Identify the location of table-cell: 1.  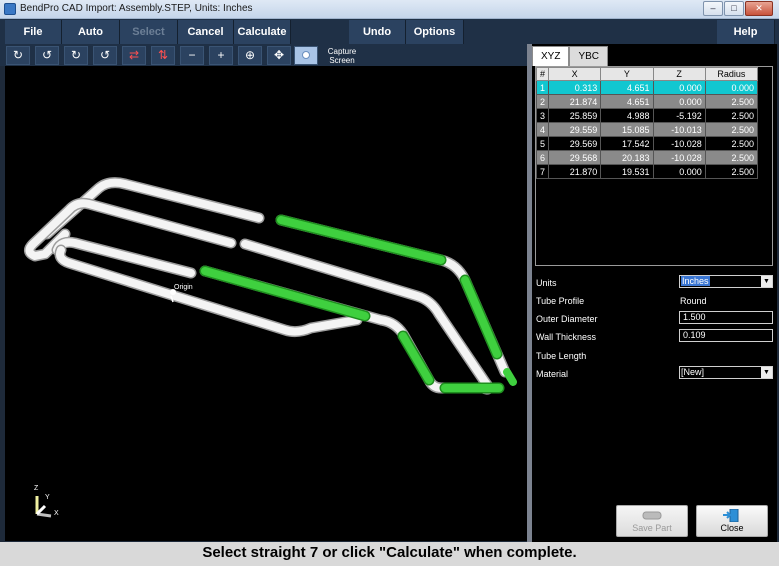
(542, 87).